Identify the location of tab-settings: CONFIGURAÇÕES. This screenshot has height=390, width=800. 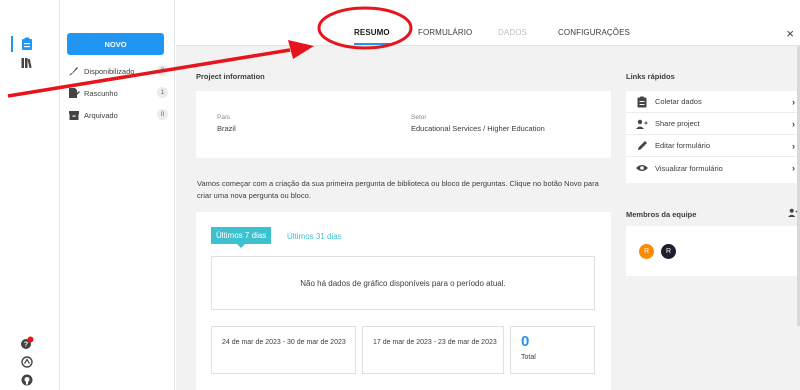
(594, 32).